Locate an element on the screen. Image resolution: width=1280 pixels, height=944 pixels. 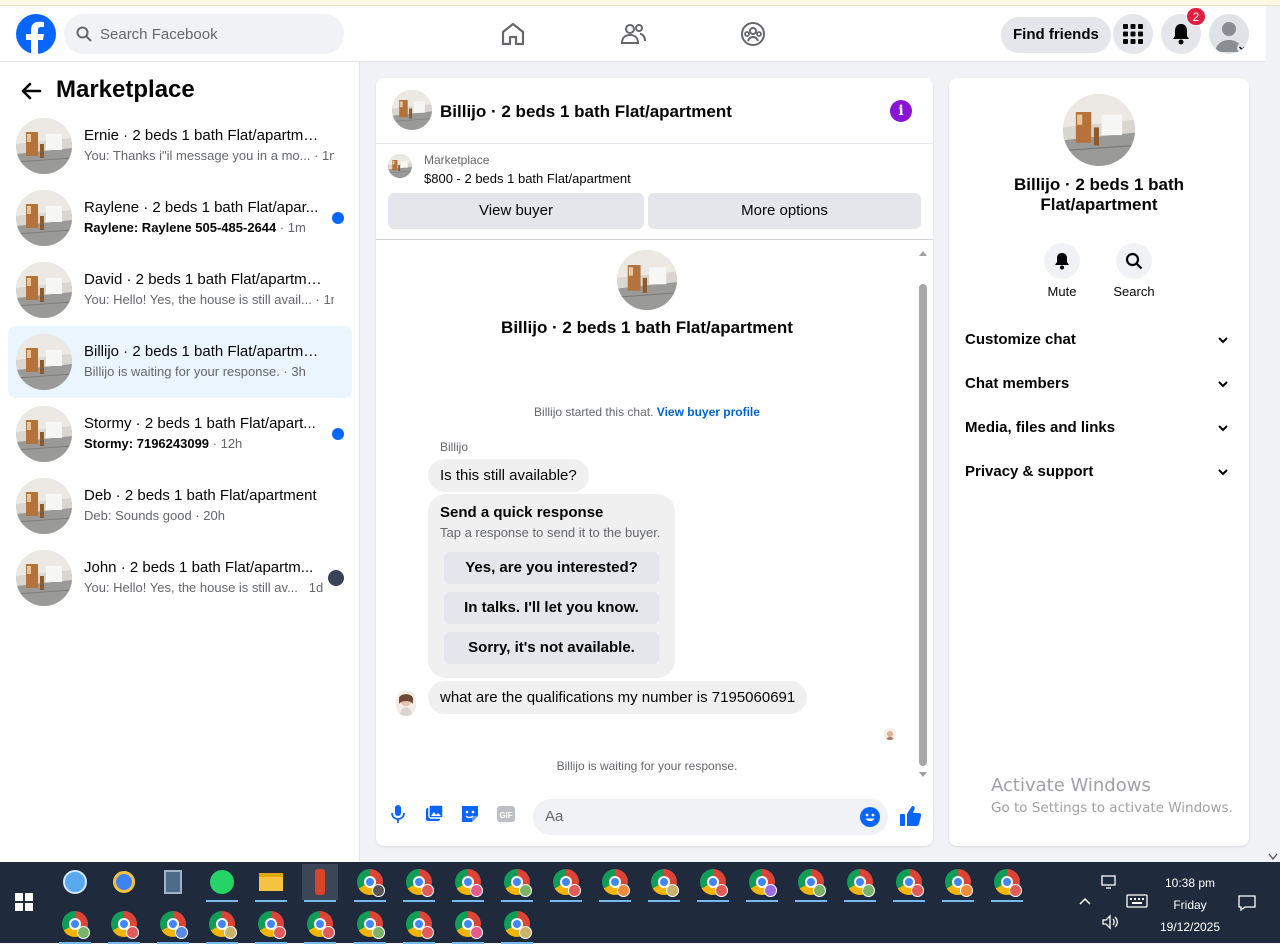
chrome-app-icon is located at coordinates (124, 882).